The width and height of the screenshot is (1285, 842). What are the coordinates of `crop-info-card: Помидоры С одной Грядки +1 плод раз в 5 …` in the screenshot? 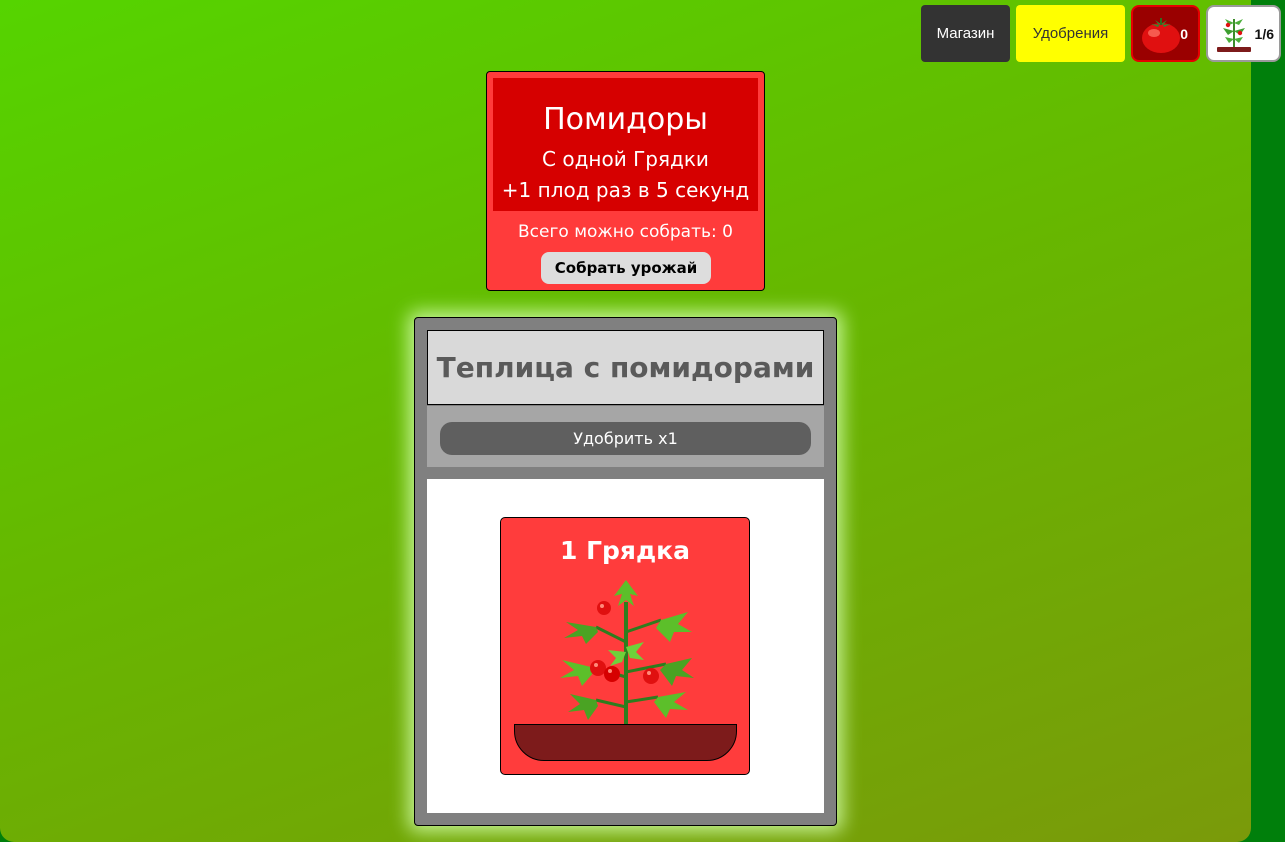 It's located at (625, 181).